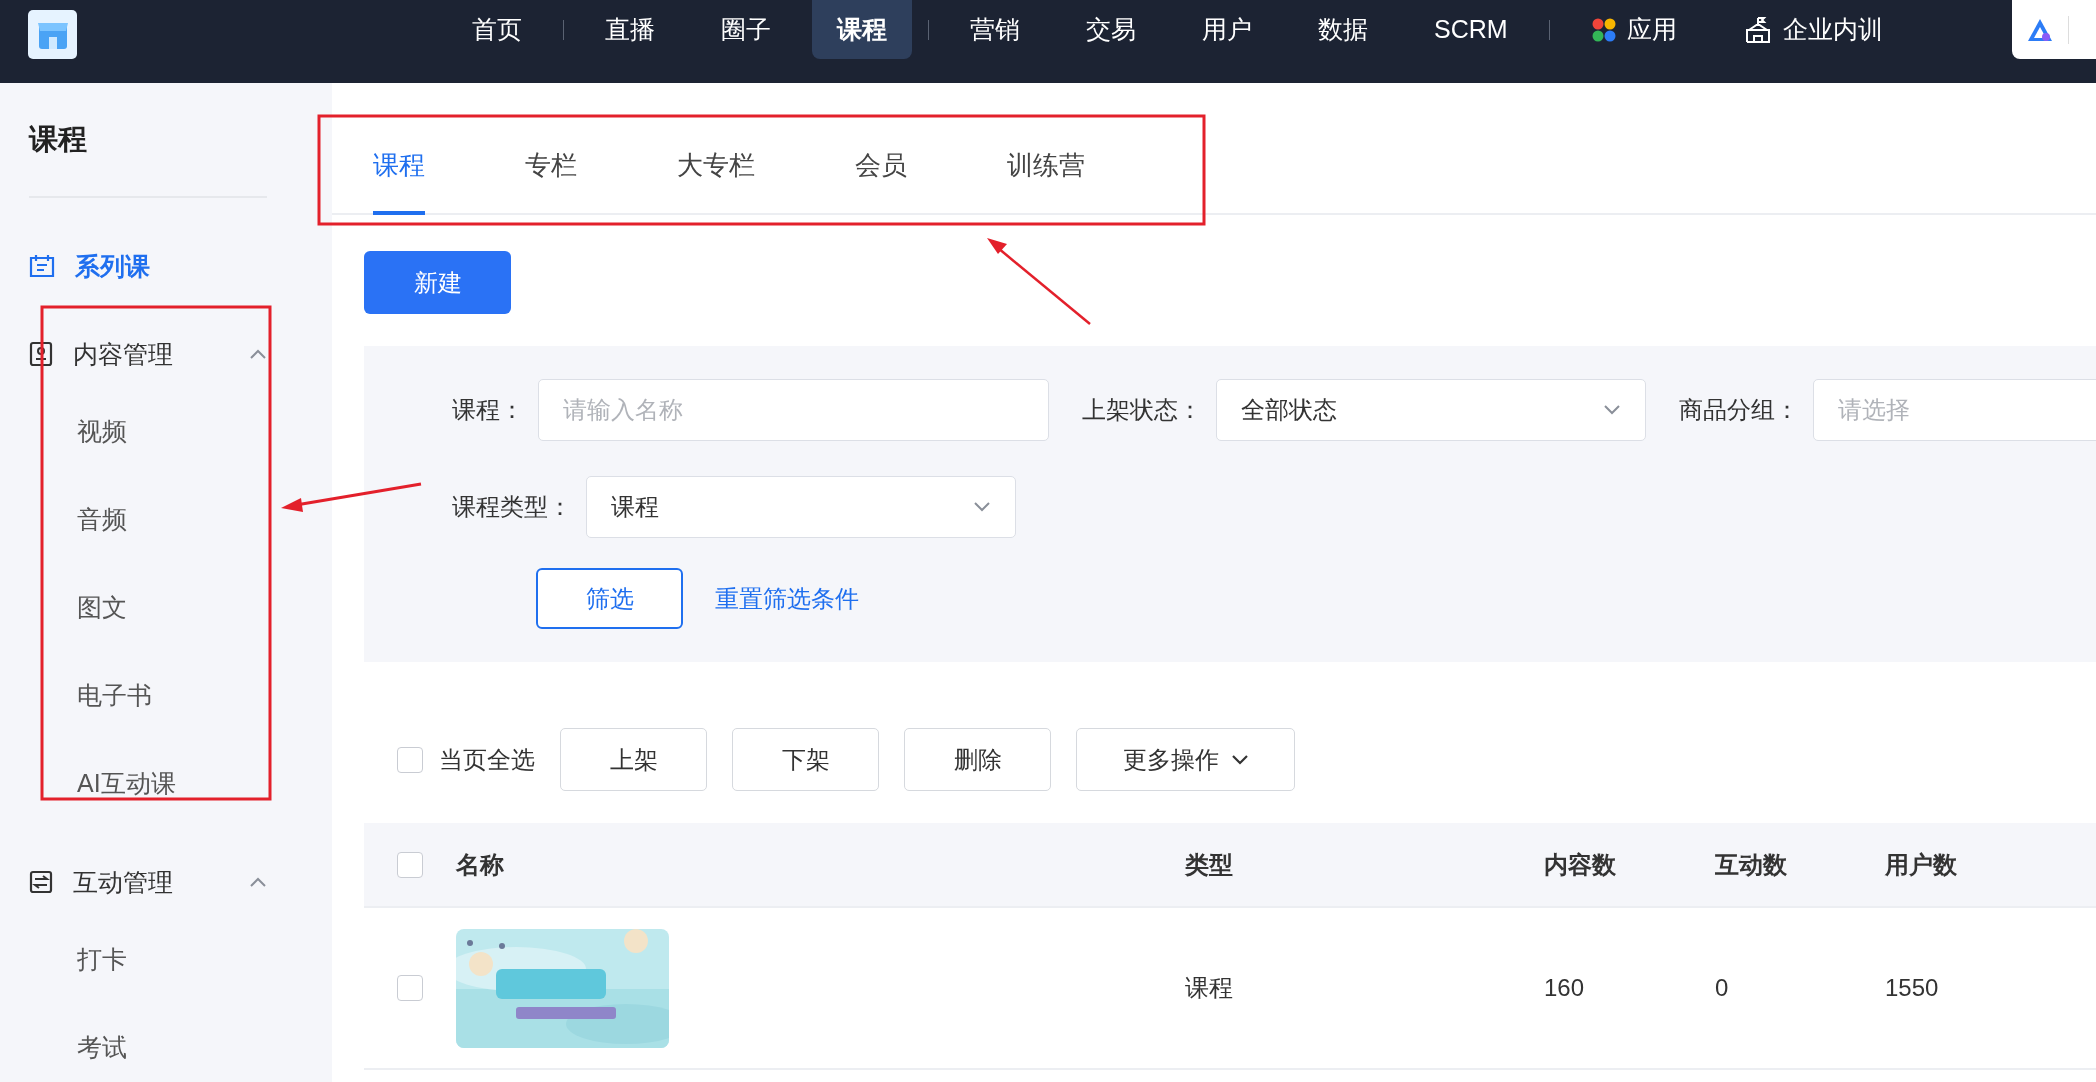 The image size is (2096, 1082). What do you see at coordinates (746, 29) in the screenshot?
I see `nav-item: 圈子` at bounding box center [746, 29].